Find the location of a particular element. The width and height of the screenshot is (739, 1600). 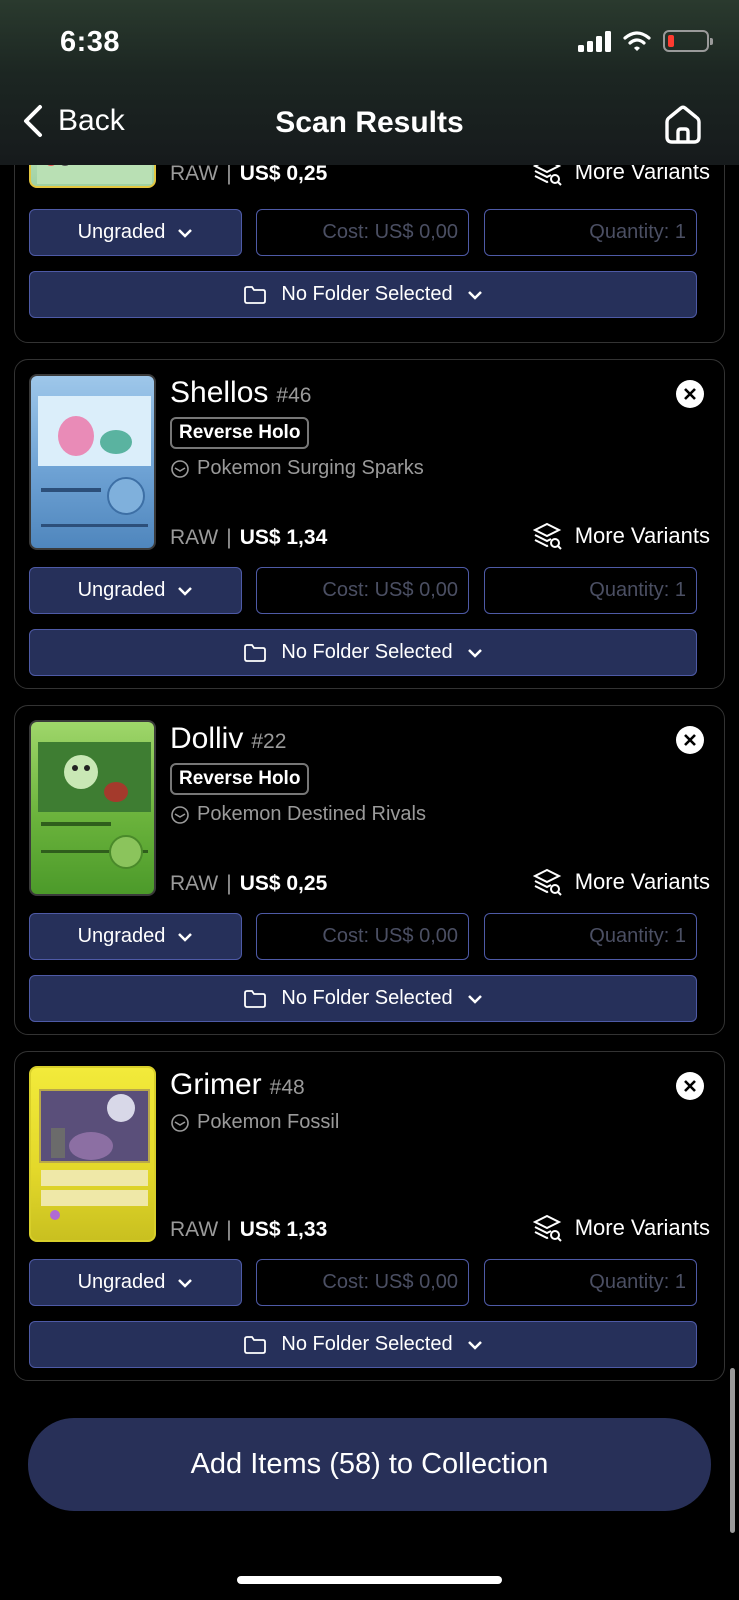

price-row: RAW | US$ 0,25 is located at coordinates (248, 174).